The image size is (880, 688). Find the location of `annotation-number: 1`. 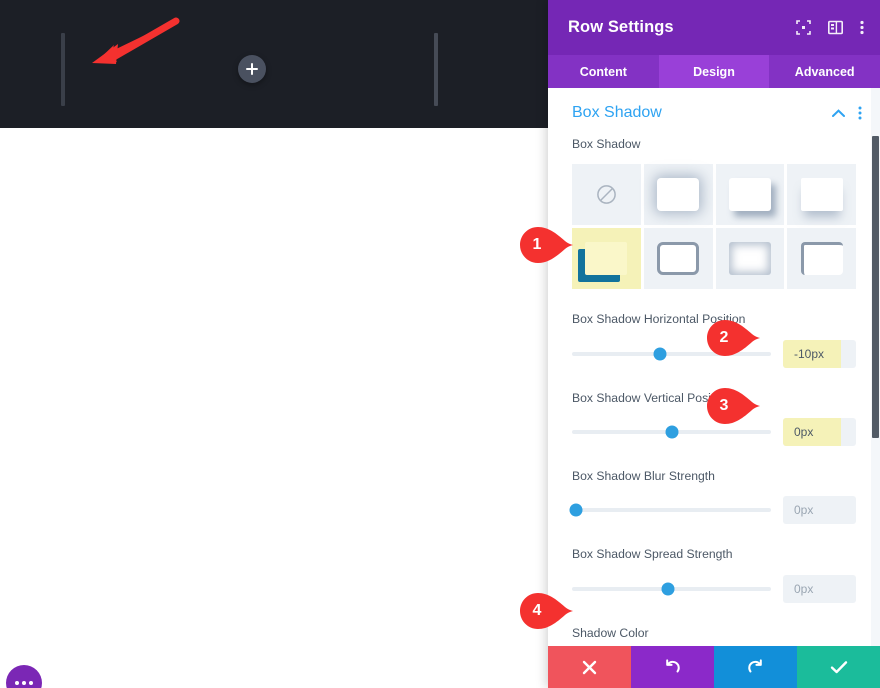

annotation-number: 1 is located at coordinates (537, 244).